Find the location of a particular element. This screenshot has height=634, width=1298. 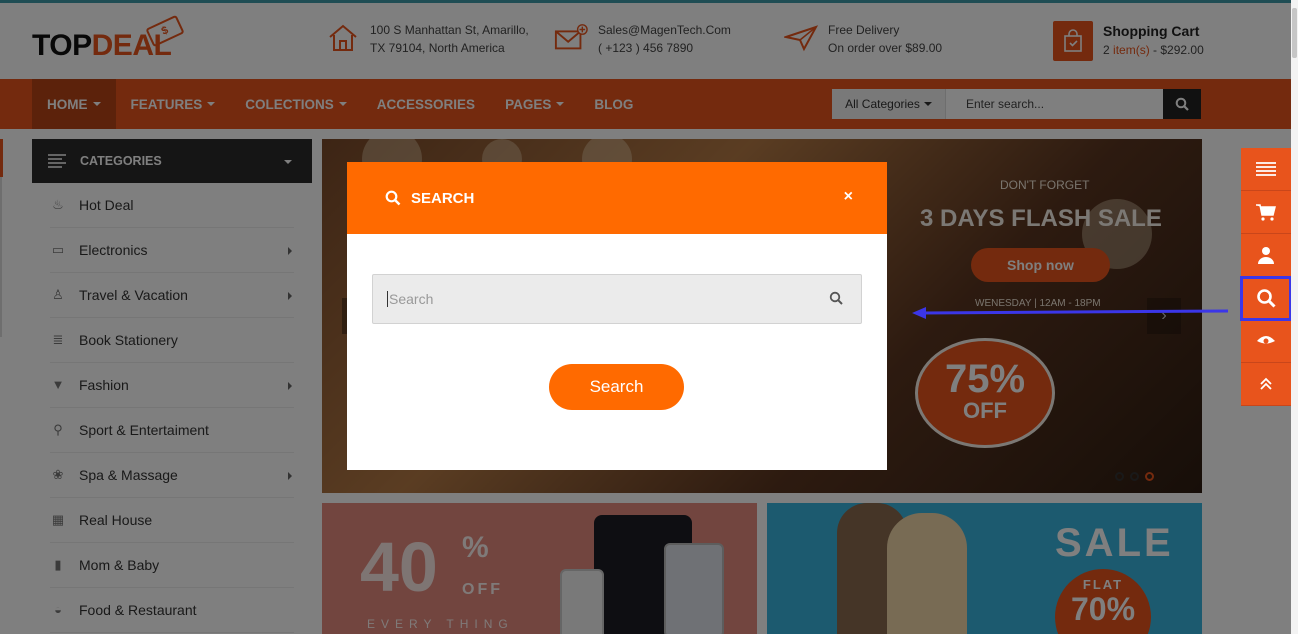

account-button is located at coordinates (1266, 255).